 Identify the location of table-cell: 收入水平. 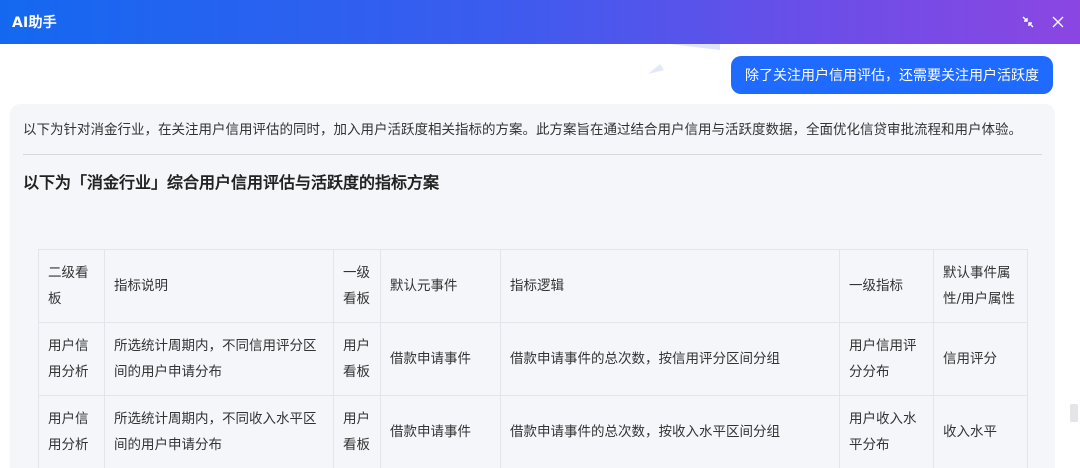
(980, 431).